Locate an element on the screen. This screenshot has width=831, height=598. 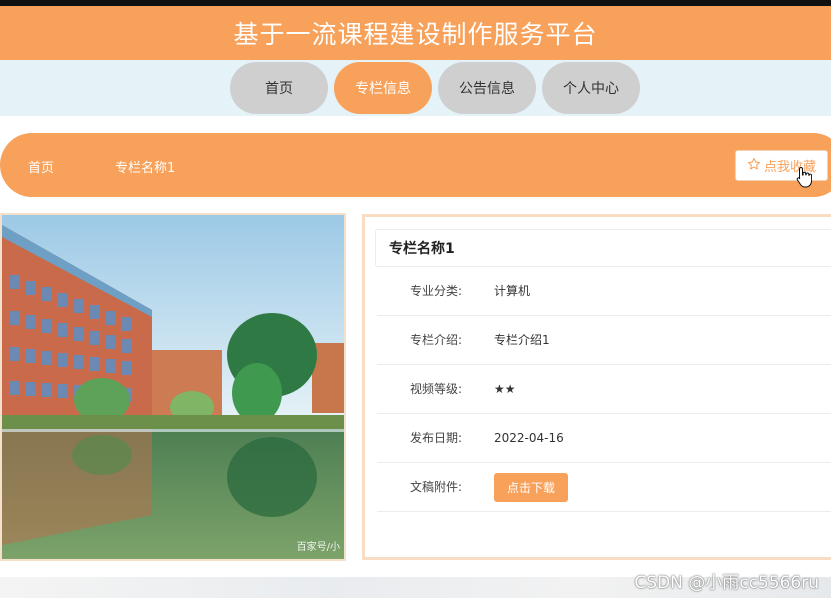
detail-row-attachment: 文稿附件: 点击下载 is located at coordinates (604, 487).